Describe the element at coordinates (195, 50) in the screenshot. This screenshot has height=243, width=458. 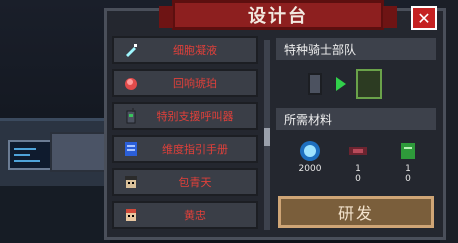
I see `list-item-label: 细胞凝液` at that location.